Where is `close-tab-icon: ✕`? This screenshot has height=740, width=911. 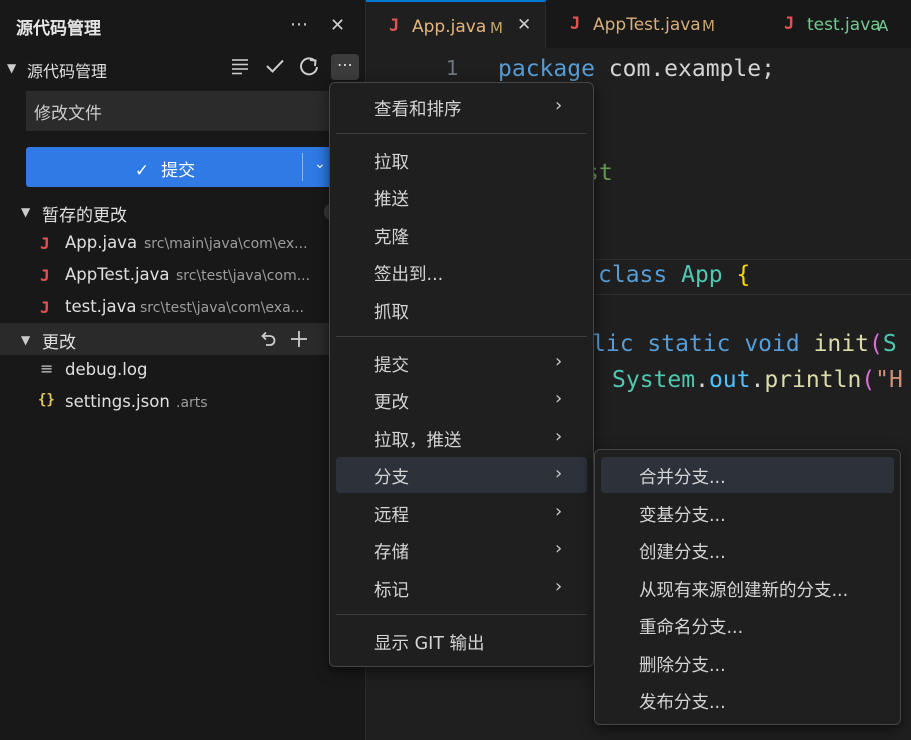 close-tab-icon: ✕ is located at coordinates (524, 25).